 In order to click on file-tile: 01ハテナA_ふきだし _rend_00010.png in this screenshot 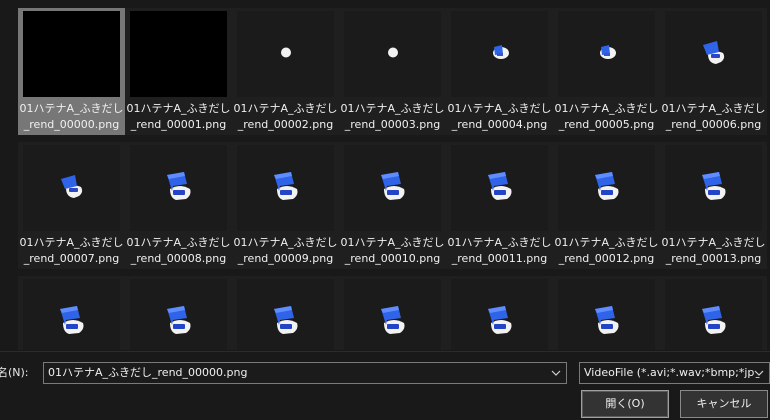, I will do `click(392, 205)`.